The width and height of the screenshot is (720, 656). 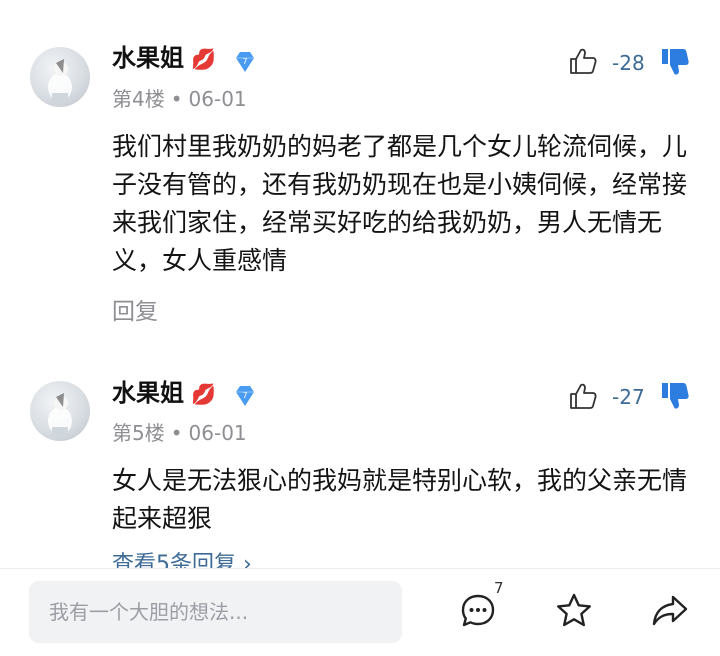 I want to click on like-count: -28, so click(x=628, y=63).